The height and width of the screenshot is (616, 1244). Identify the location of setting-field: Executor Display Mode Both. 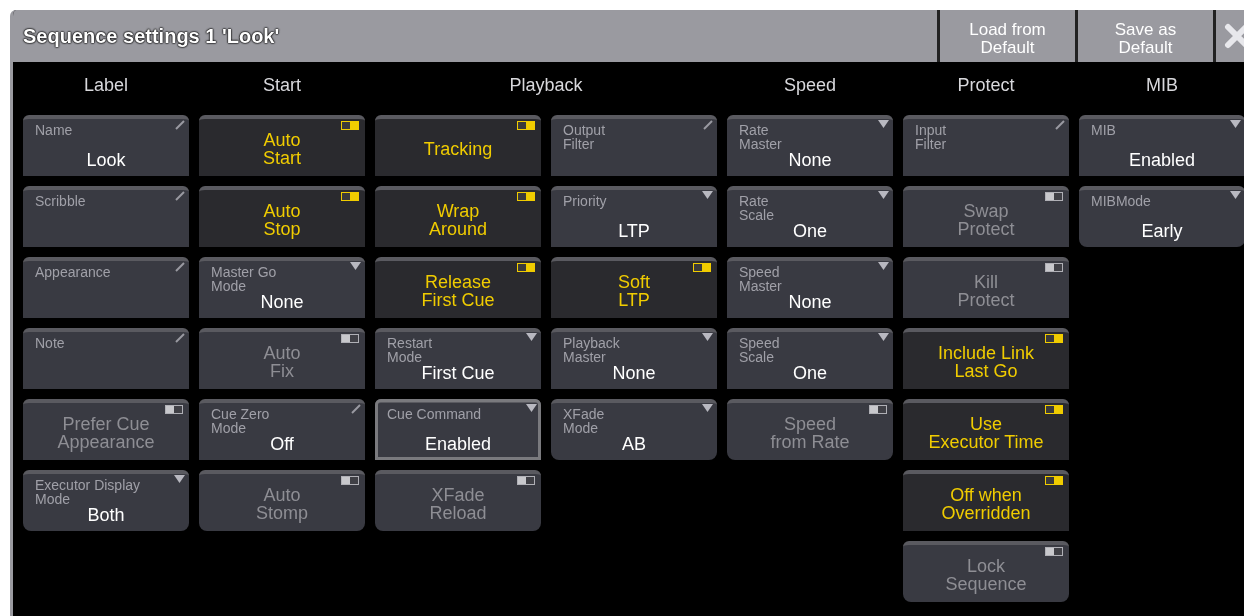
(106, 500).